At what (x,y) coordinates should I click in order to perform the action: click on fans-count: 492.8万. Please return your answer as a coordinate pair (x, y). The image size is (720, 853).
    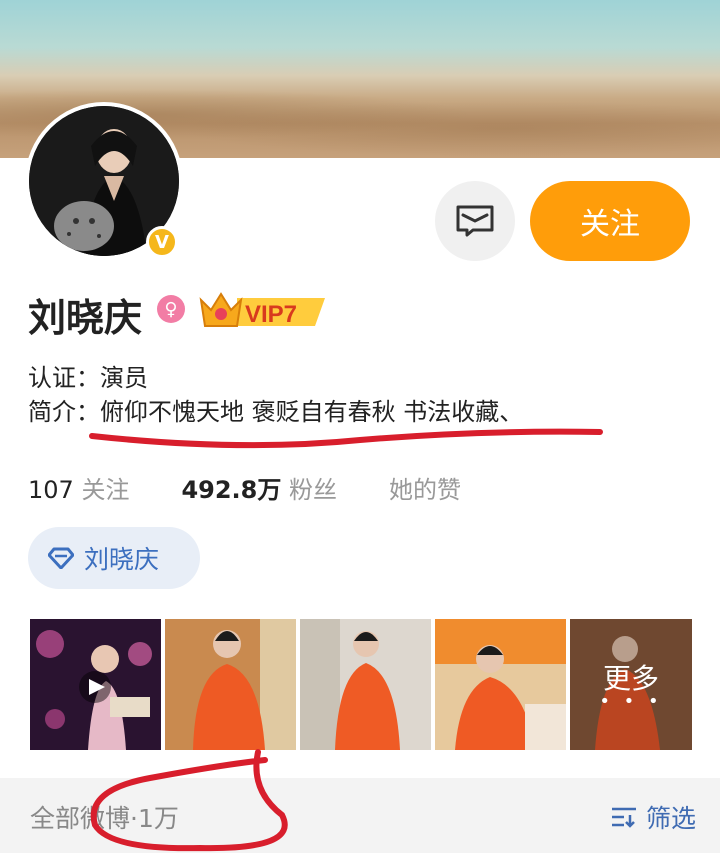
    Looking at the image, I should click on (231, 490).